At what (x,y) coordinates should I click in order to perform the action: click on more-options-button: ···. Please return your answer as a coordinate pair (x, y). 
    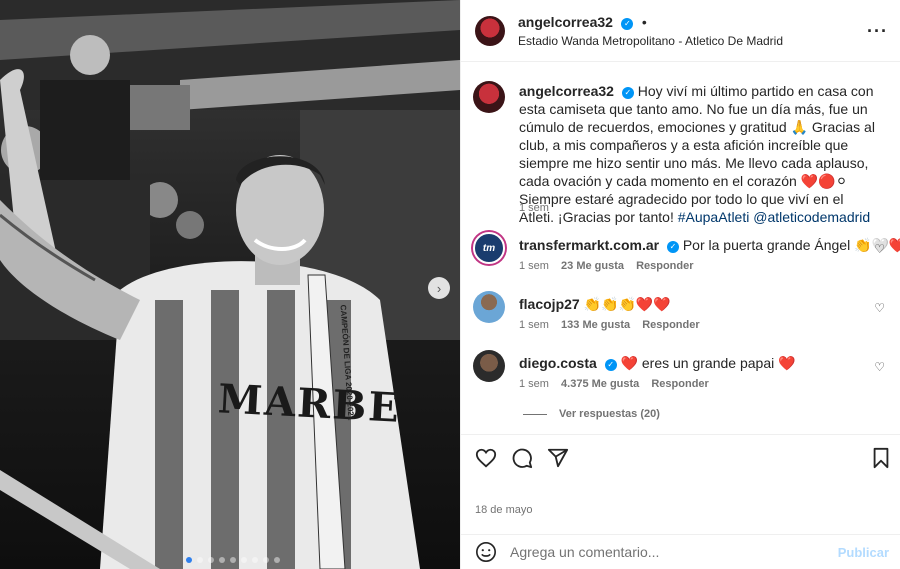
    Looking at the image, I should click on (877, 31).